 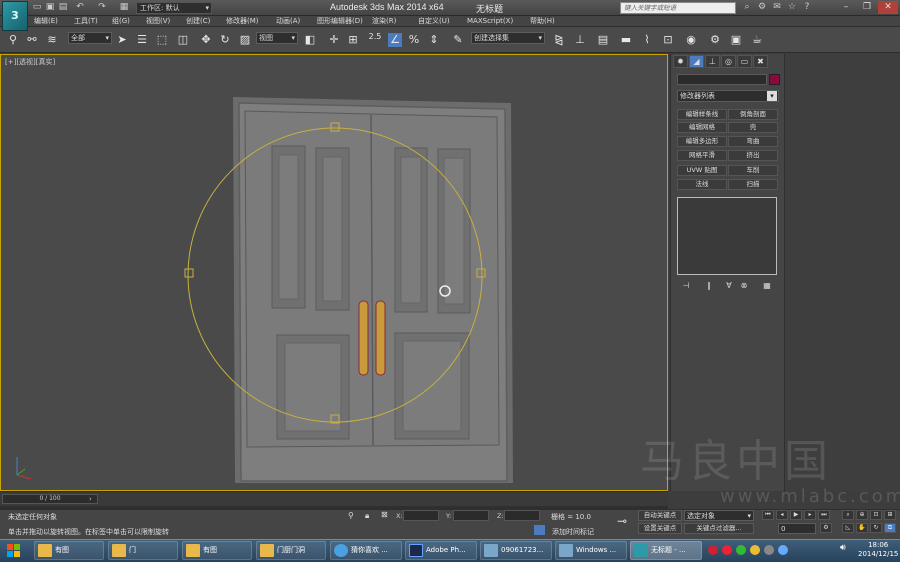 What do you see at coordinates (52, 40) in the screenshot?
I see `bind-spacewarp-icon: ≋` at bounding box center [52, 40].